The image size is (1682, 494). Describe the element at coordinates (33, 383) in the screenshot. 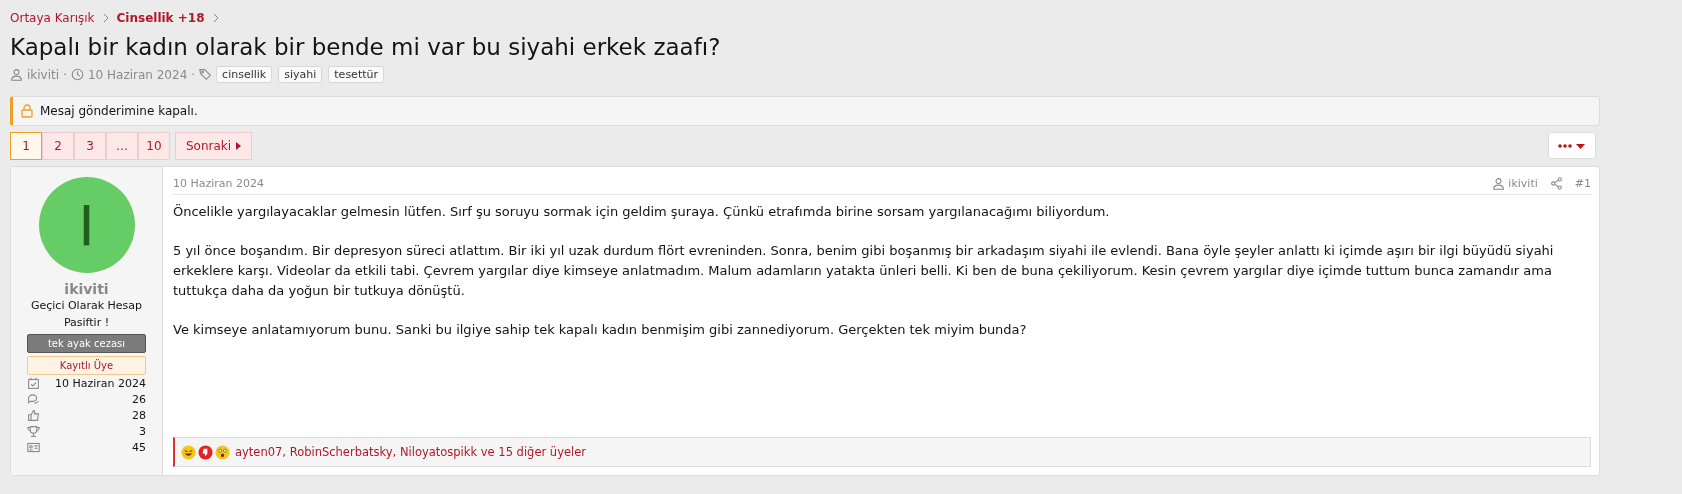

I see `calendar-icon` at that location.